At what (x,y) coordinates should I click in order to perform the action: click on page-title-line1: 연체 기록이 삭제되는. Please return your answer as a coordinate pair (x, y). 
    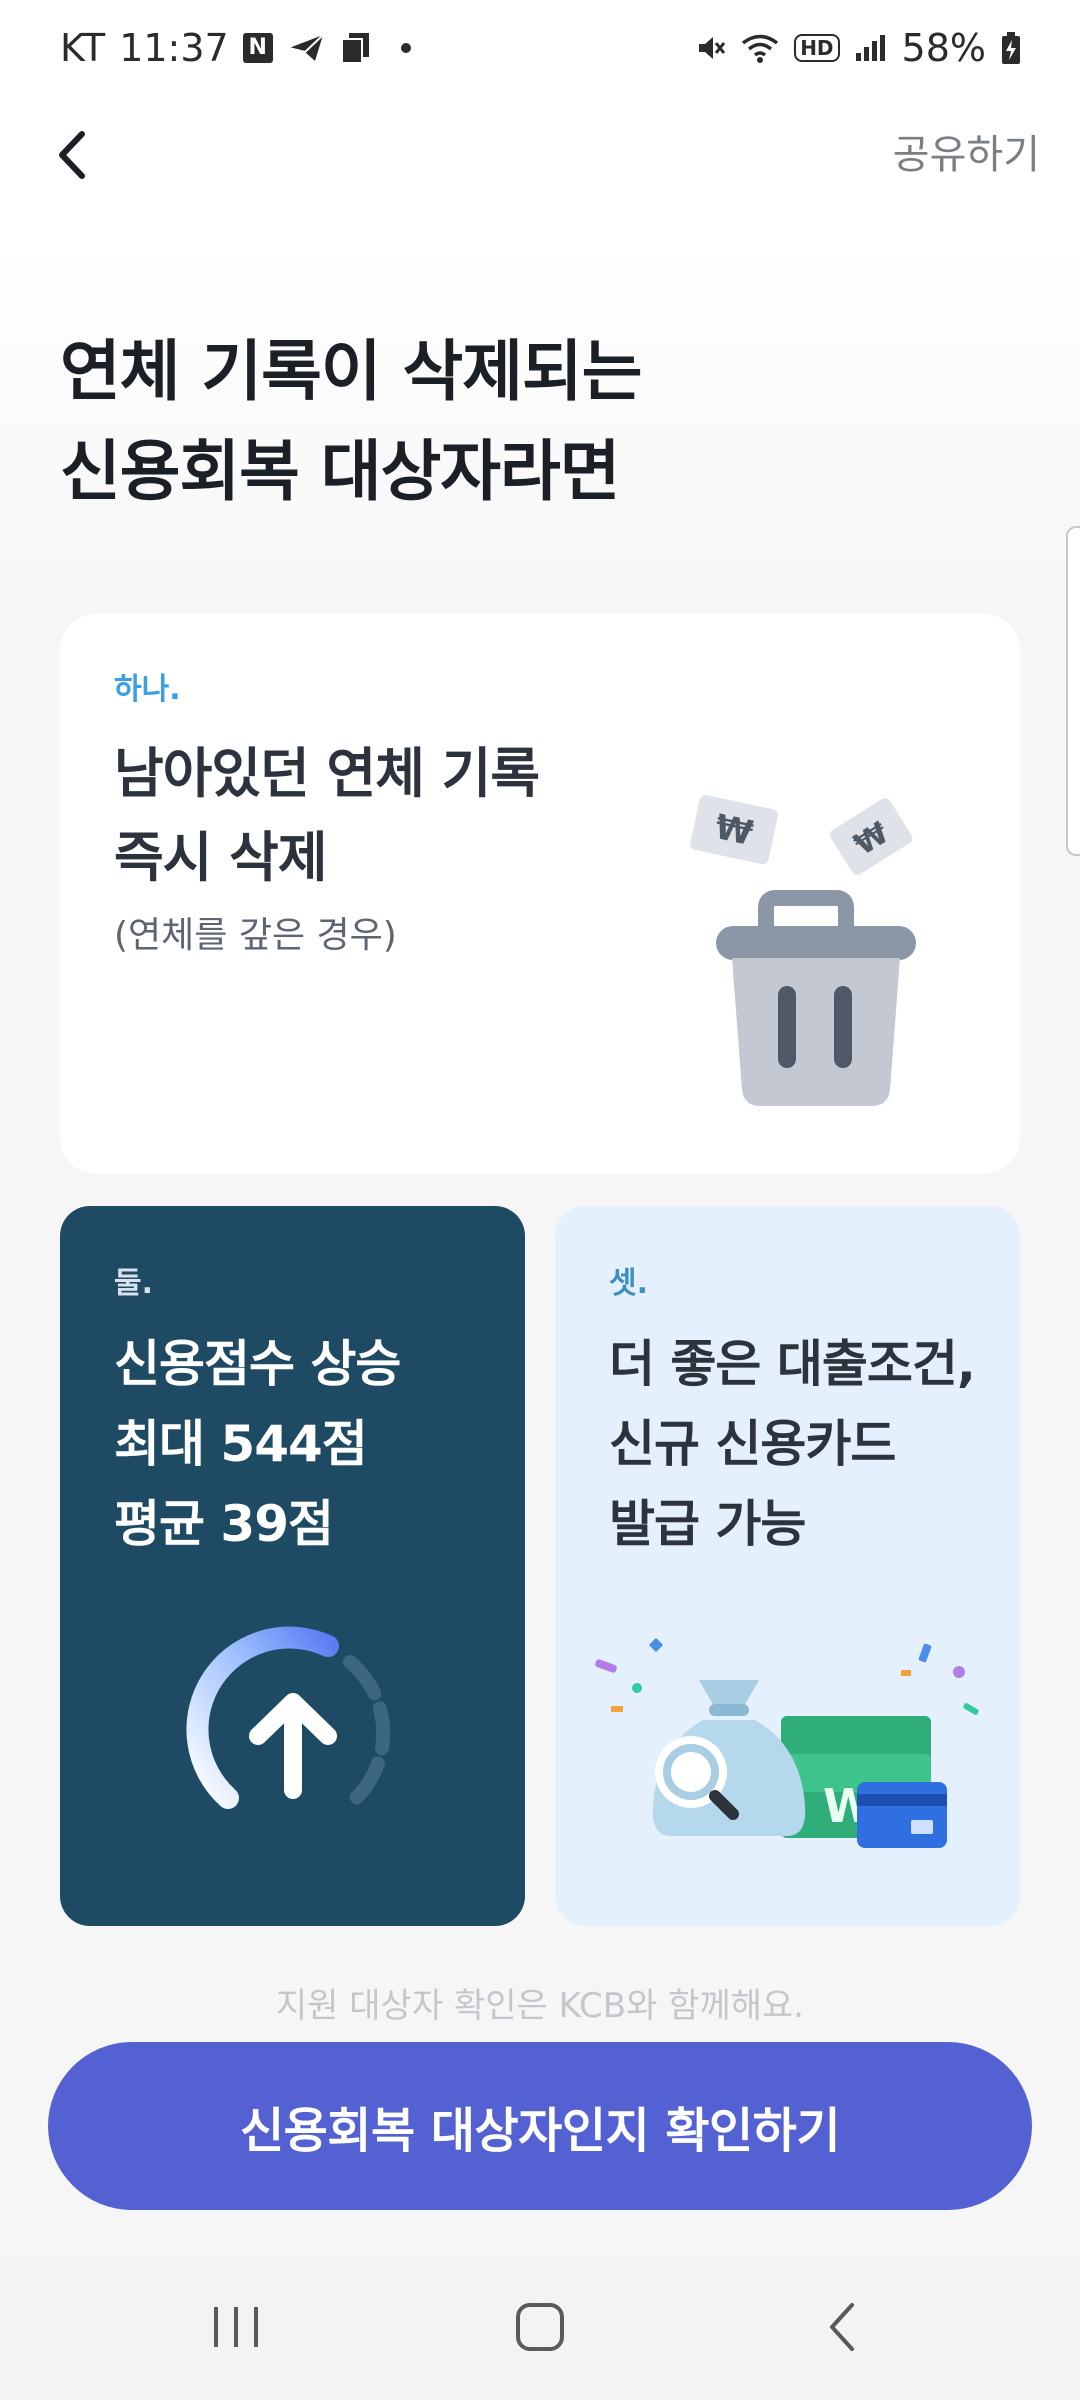
    Looking at the image, I should click on (351, 371).